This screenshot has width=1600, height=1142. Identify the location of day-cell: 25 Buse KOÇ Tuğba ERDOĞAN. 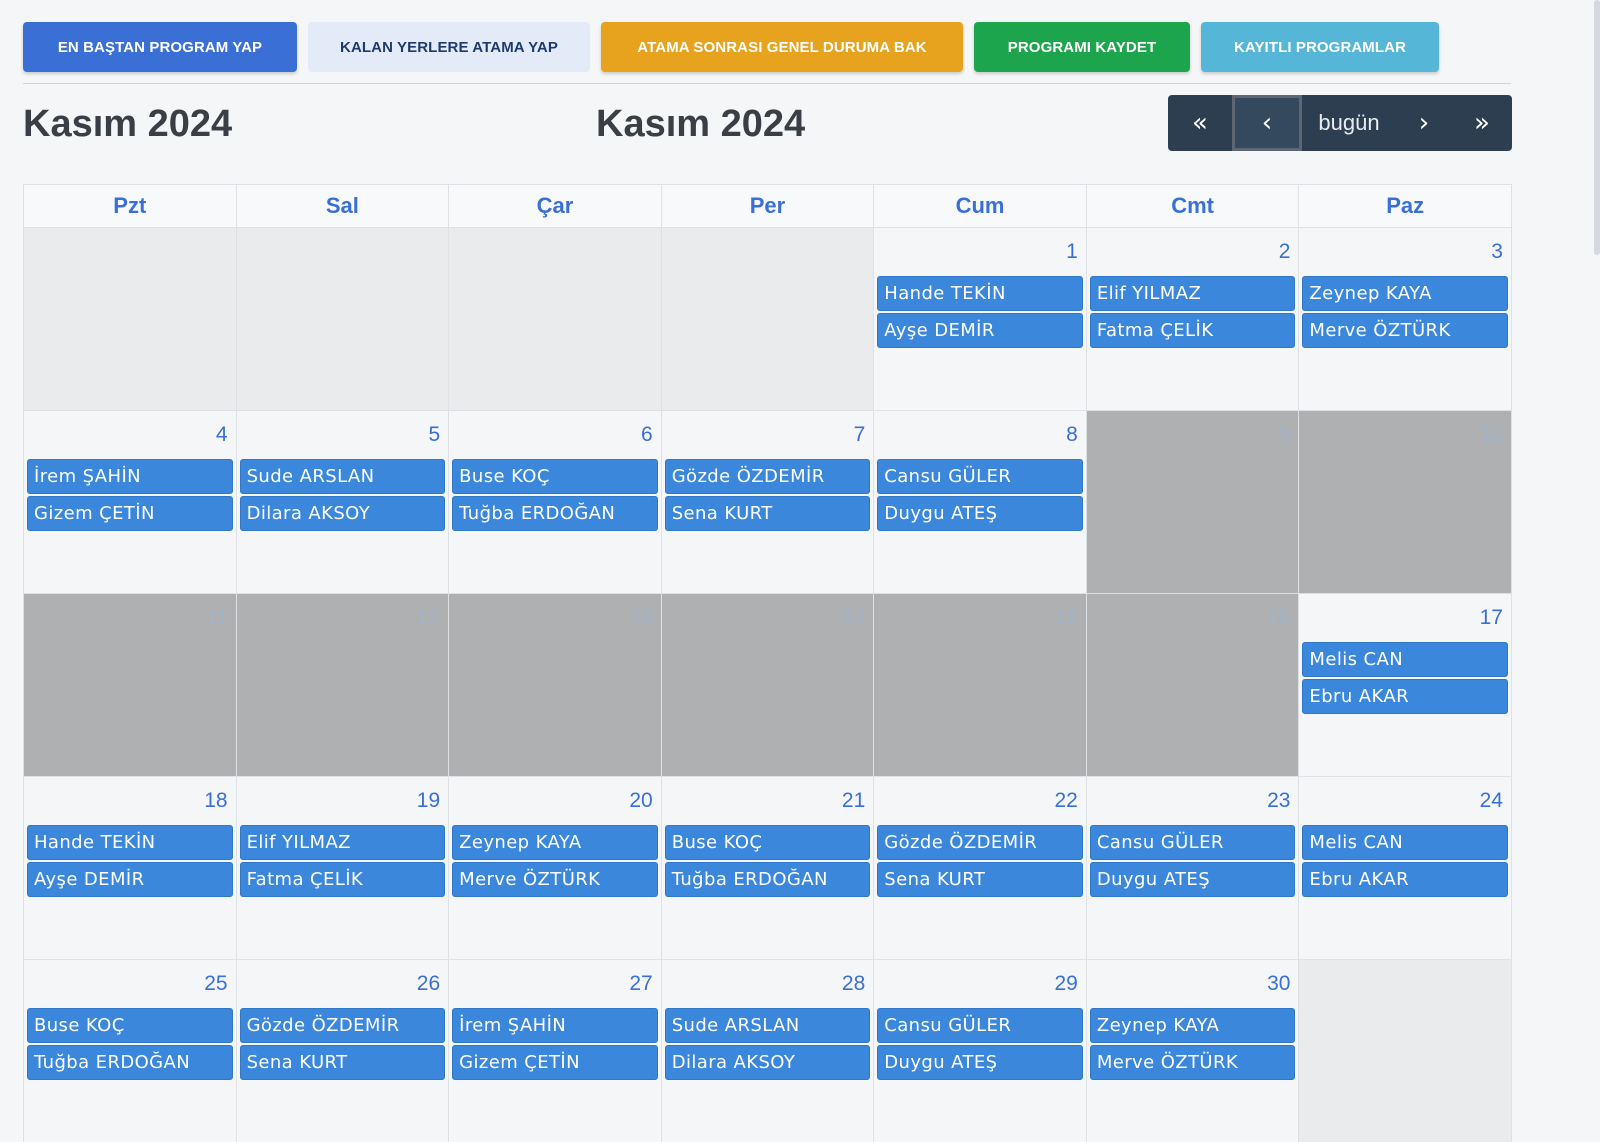
(130, 1051).